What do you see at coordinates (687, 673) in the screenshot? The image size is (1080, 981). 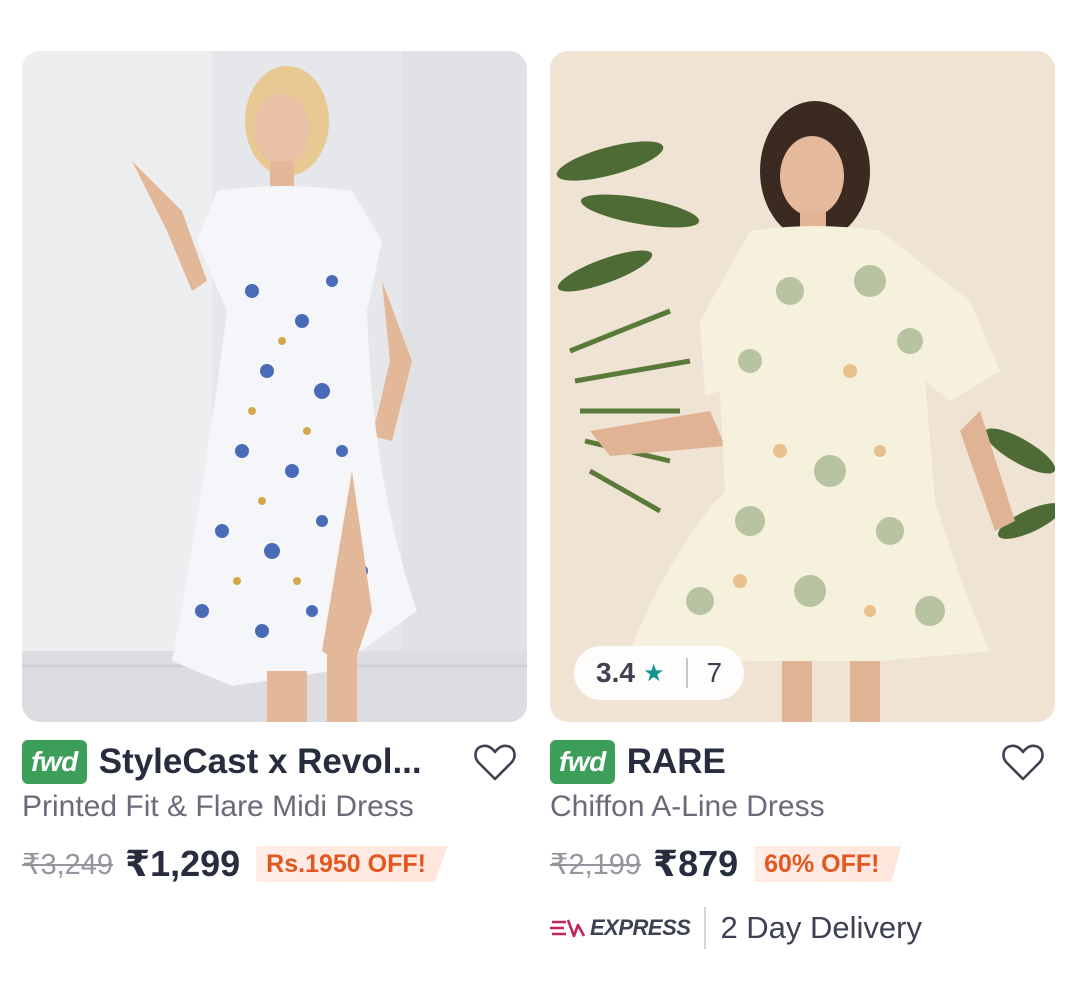 I see `rating-divider` at bounding box center [687, 673].